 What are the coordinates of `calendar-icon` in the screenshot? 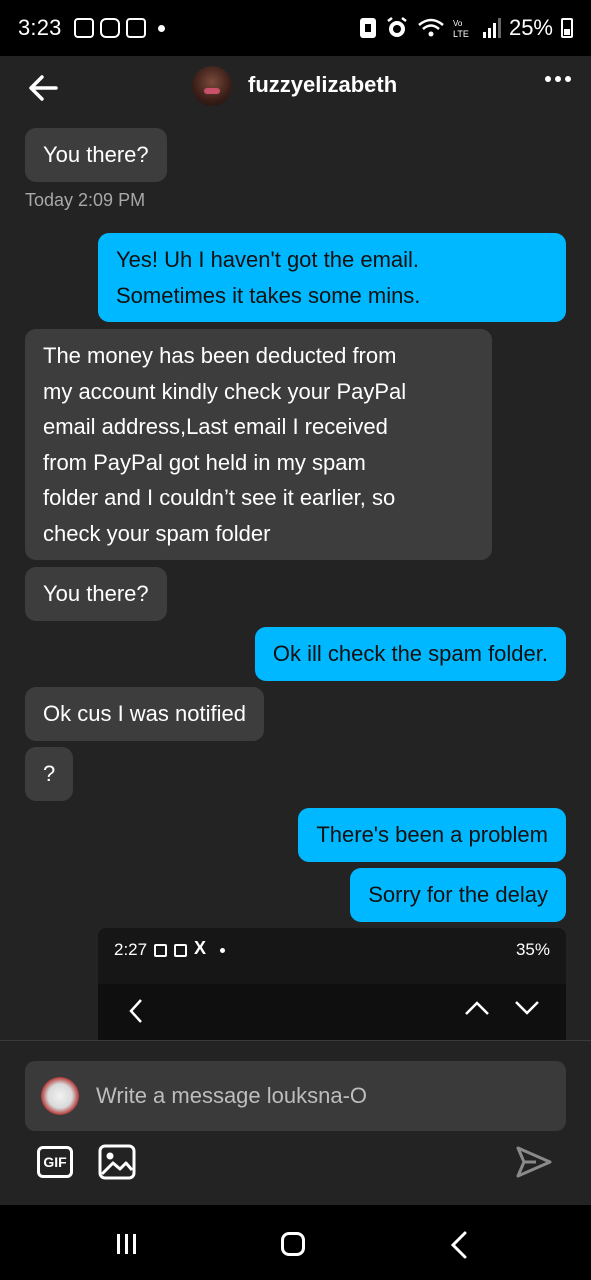 It's located at (160, 950).